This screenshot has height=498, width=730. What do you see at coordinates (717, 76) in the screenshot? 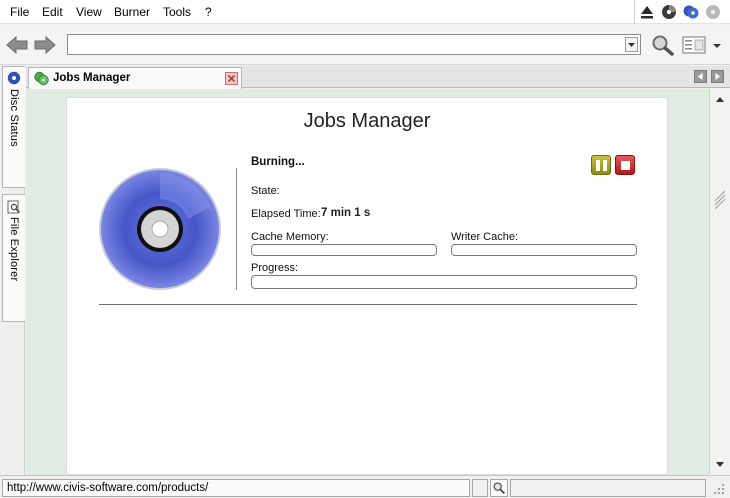
I see `tab-scroll-right-icon` at bounding box center [717, 76].